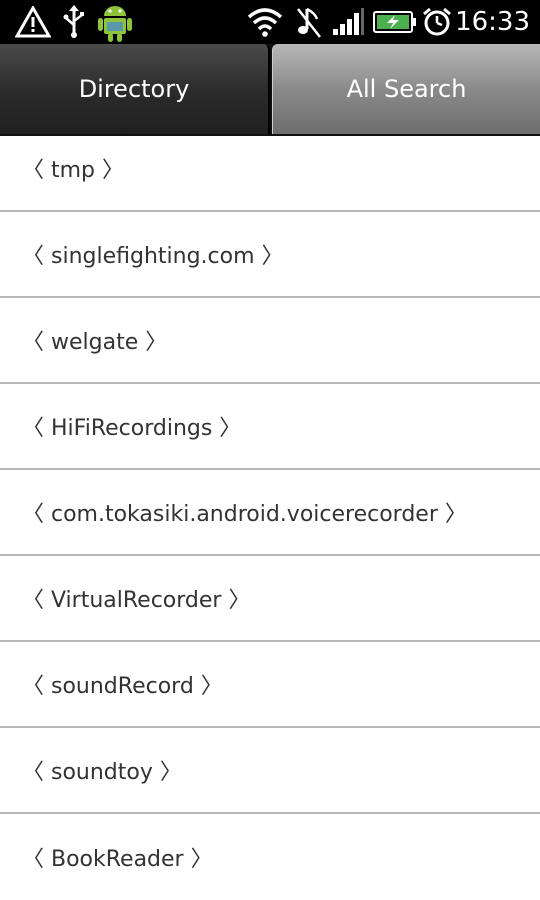 The height and width of the screenshot is (900, 540). What do you see at coordinates (270, 599) in the screenshot?
I see `list-item: 〈 VirtualRecorder 〉` at bounding box center [270, 599].